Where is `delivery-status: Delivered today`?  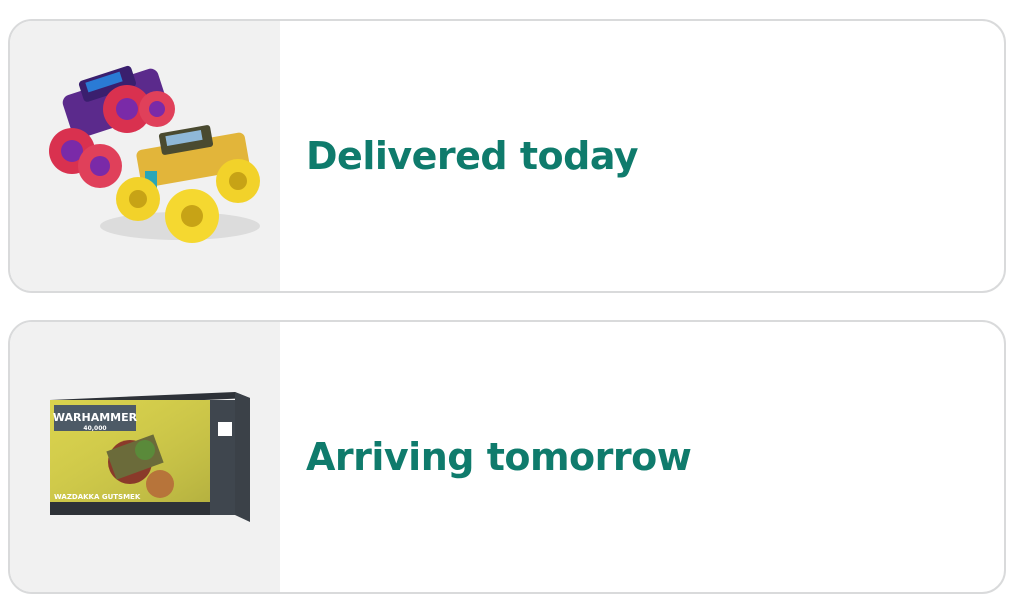
delivery-status: Delivered today is located at coordinates (472, 156).